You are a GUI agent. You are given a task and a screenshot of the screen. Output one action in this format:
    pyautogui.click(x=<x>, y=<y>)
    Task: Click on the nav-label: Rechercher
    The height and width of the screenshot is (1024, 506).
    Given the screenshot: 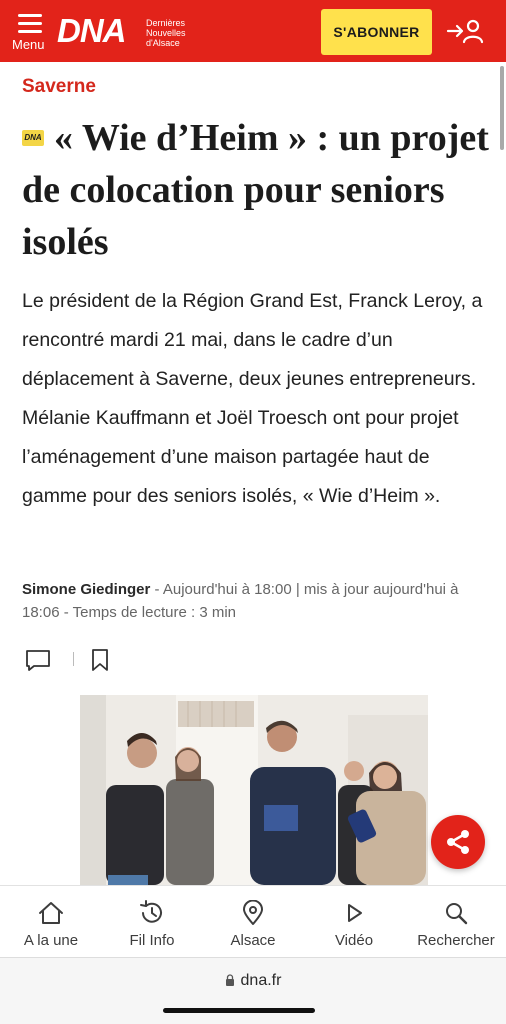 What is the action you would take?
    pyautogui.click(x=456, y=940)
    